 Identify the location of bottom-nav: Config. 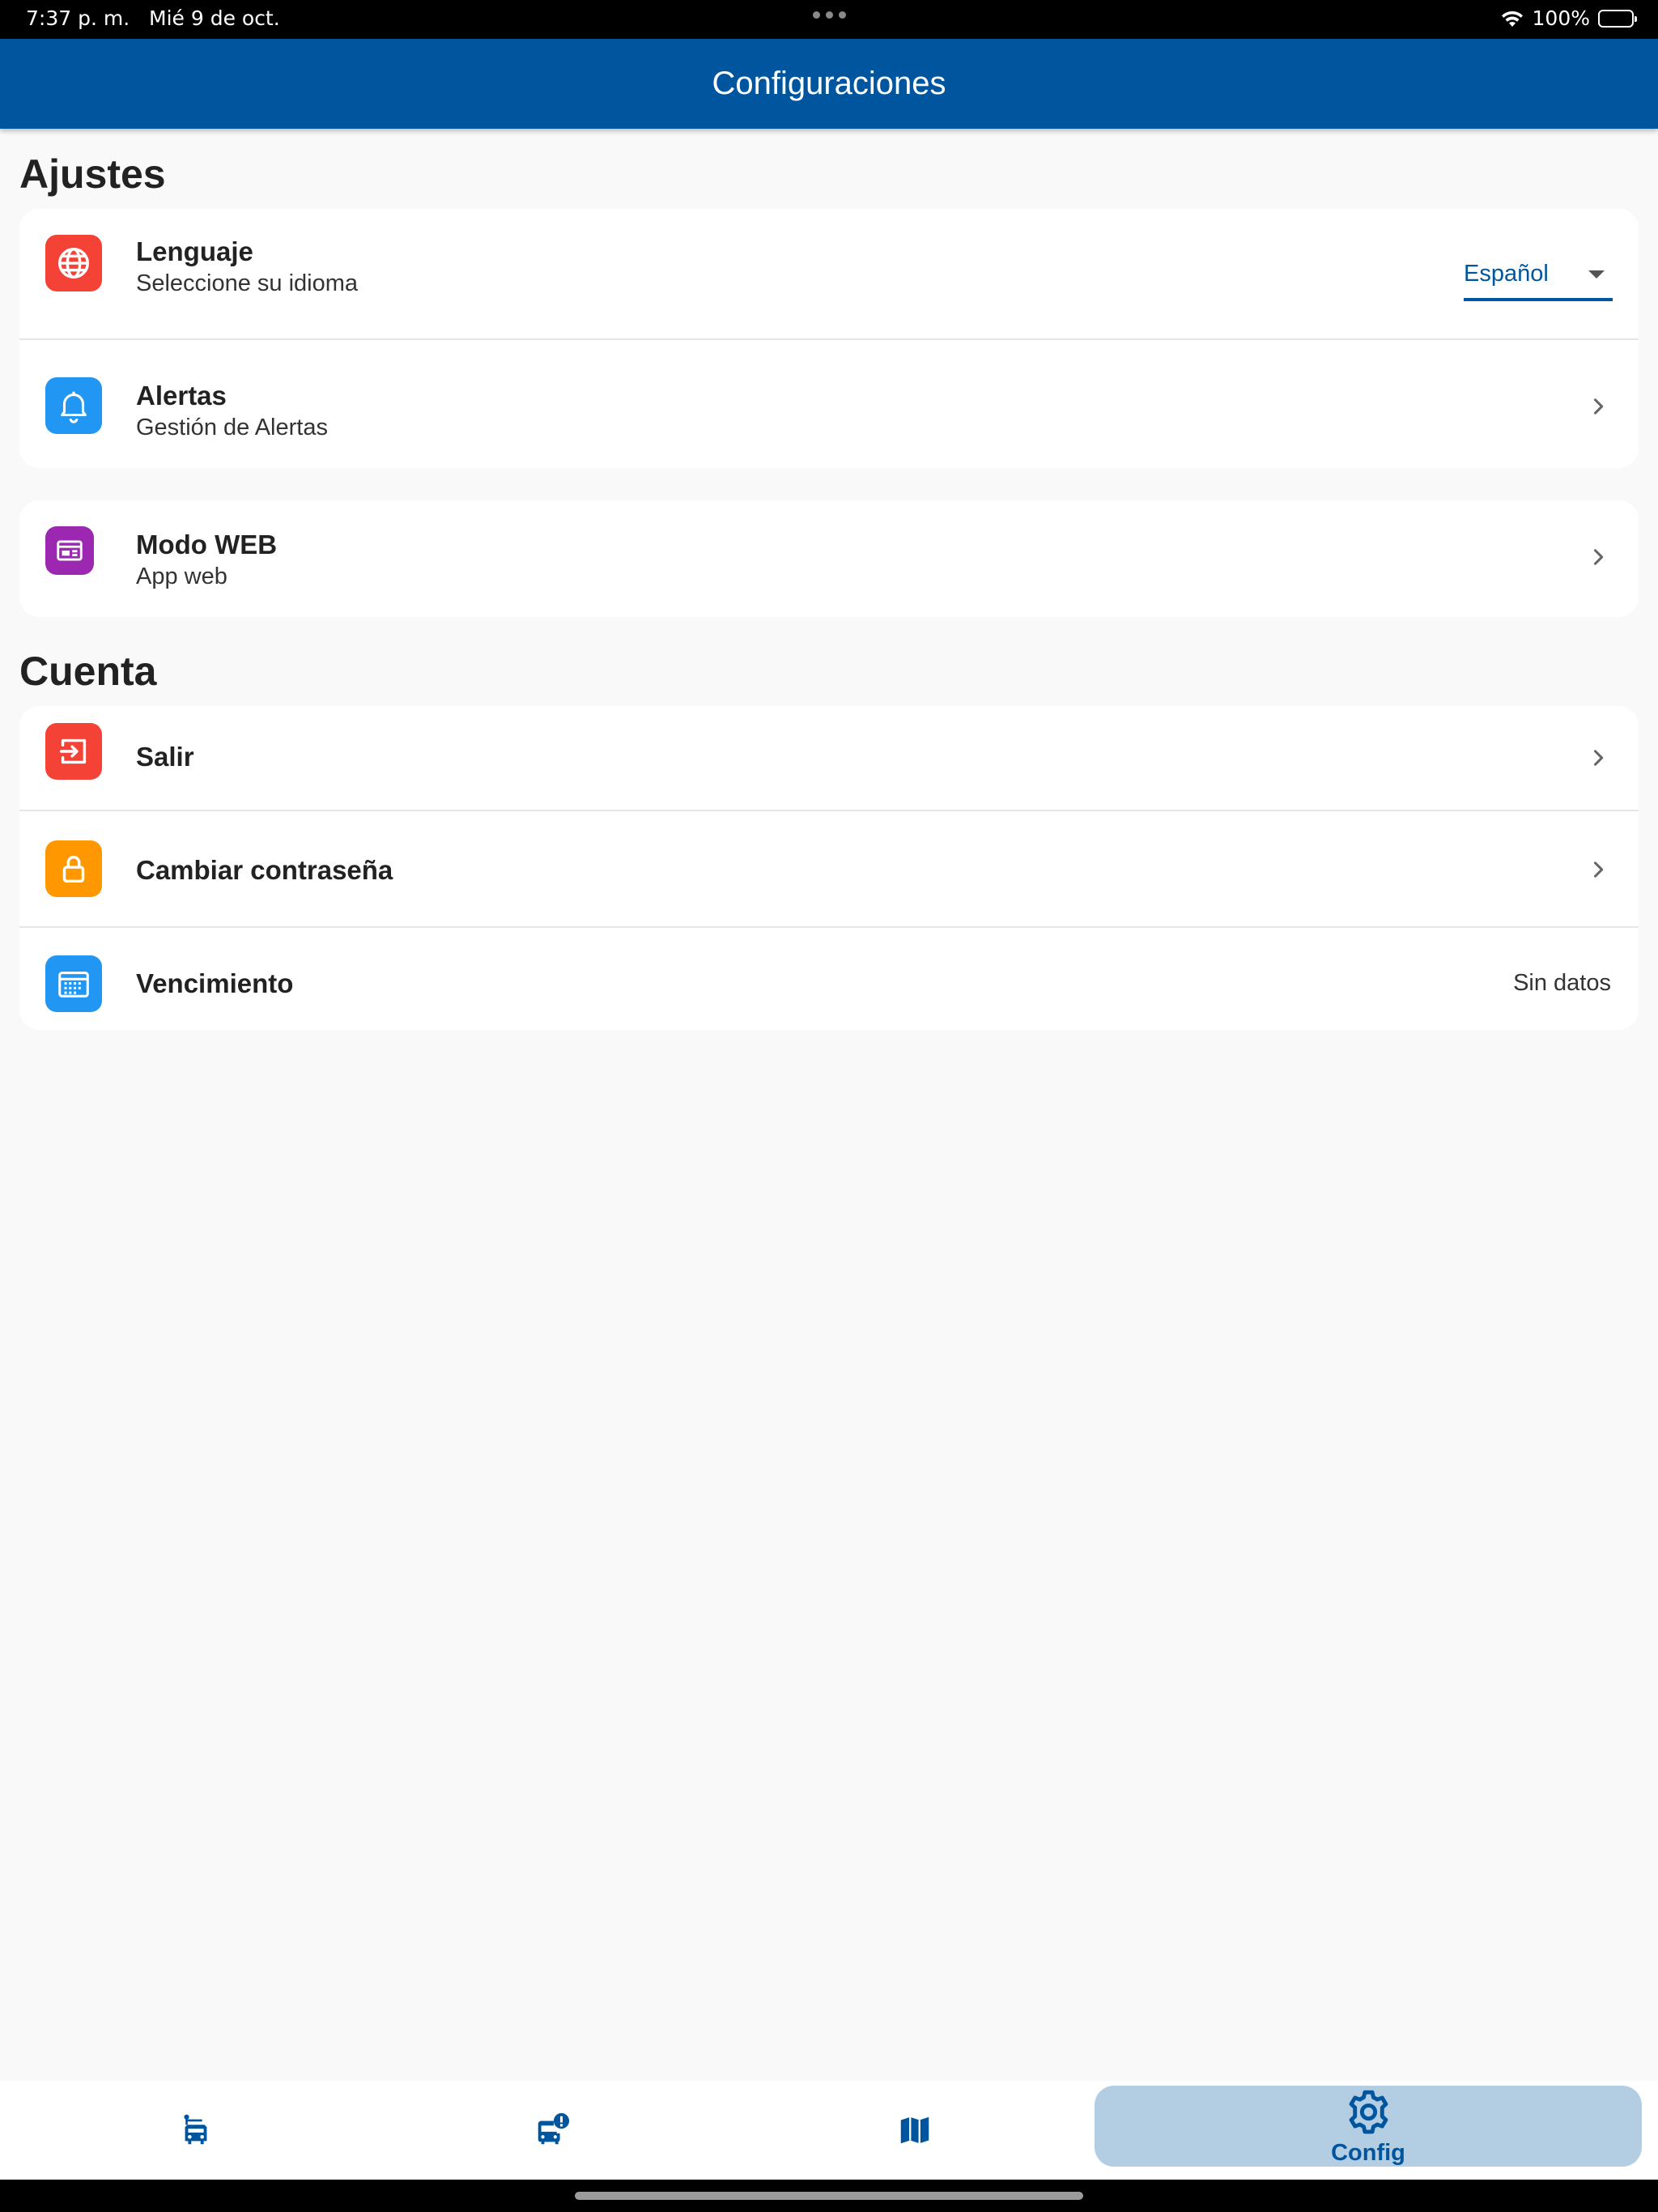
(829, 2131).